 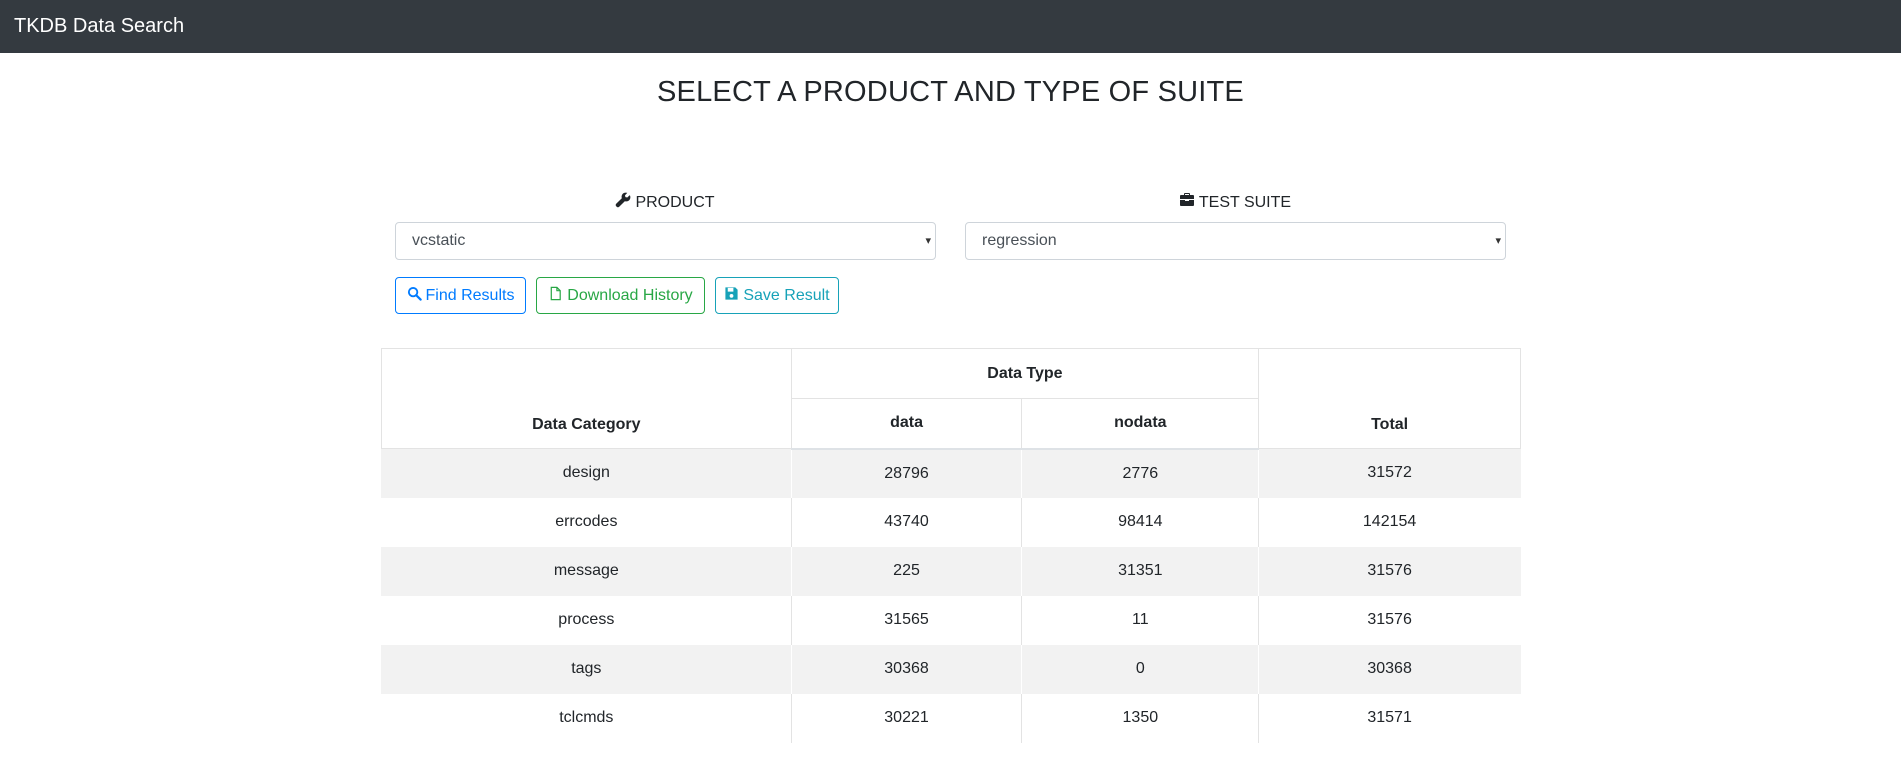 I want to click on cell-category: message, so click(x=586, y=571).